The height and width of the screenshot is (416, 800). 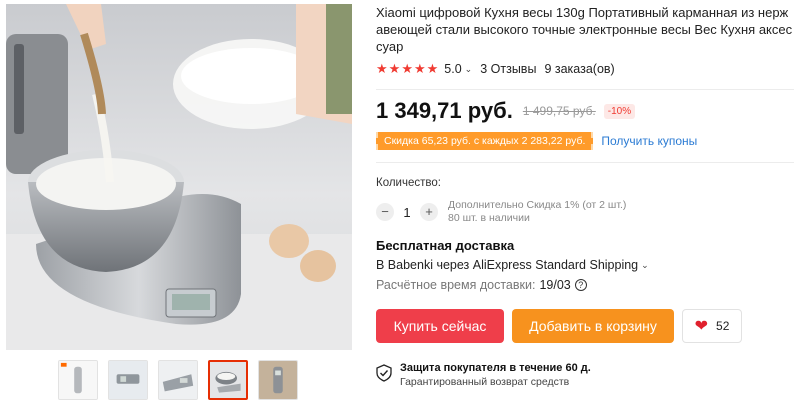 I want to click on quantity-label: Количество:, so click(x=408, y=183).